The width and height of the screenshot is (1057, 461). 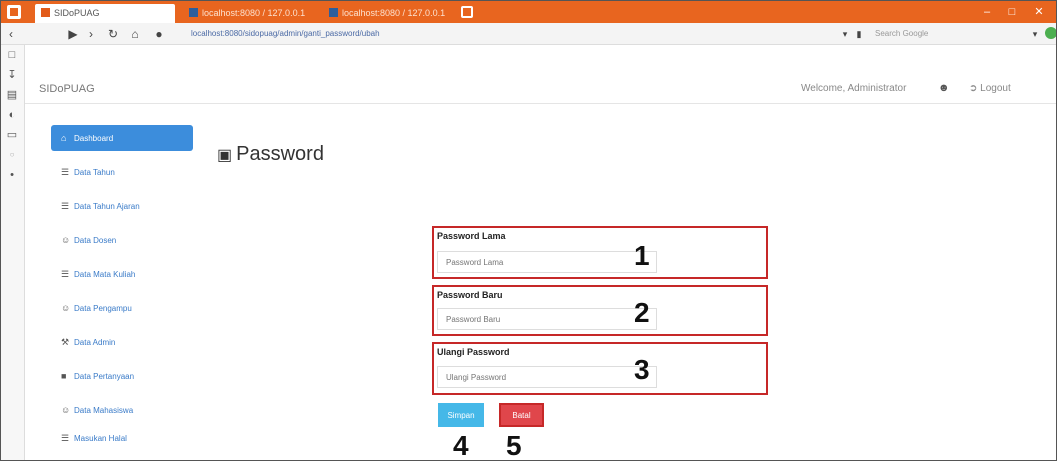 What do you see at coordinates (12, 95) in the screenshot?
I see `notes-icon: ▤` at bounding box center [12, 95].